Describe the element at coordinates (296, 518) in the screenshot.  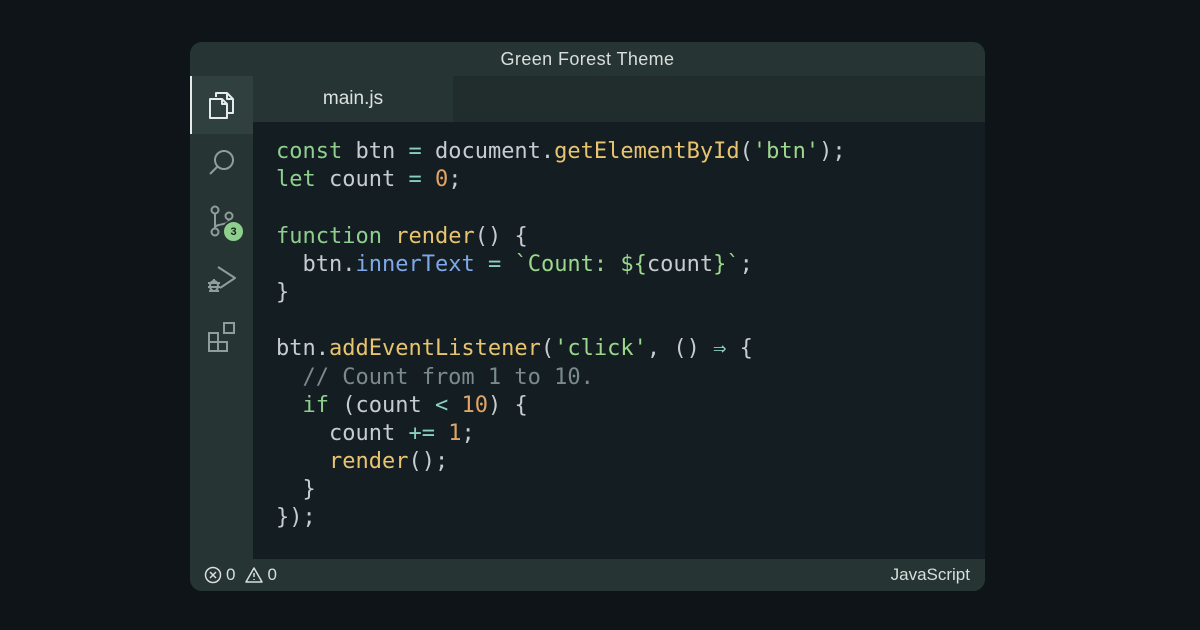
I see `code-token: });` at that location.